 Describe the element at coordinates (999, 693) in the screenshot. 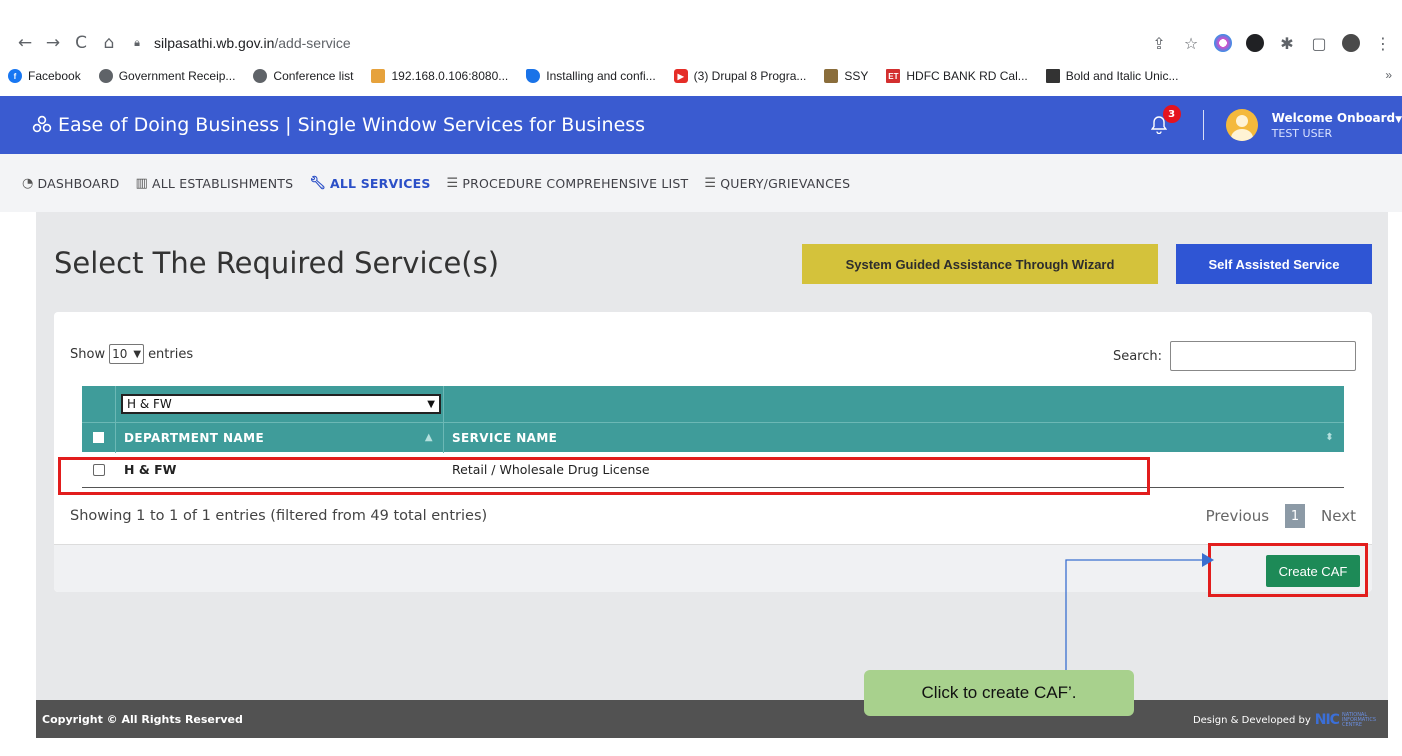

I see `callout-note: Click to create CAF’.` at that location.